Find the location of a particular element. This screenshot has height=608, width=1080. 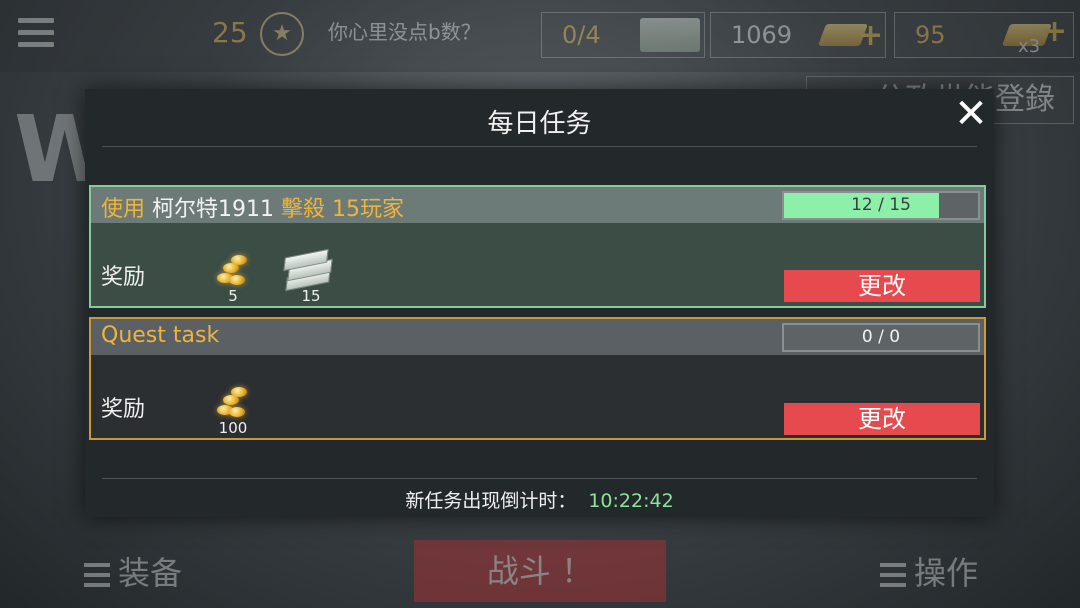

new-quest-timer: 新任务出现倒计时： 10:22:42 is located at coordinates (539, 499).